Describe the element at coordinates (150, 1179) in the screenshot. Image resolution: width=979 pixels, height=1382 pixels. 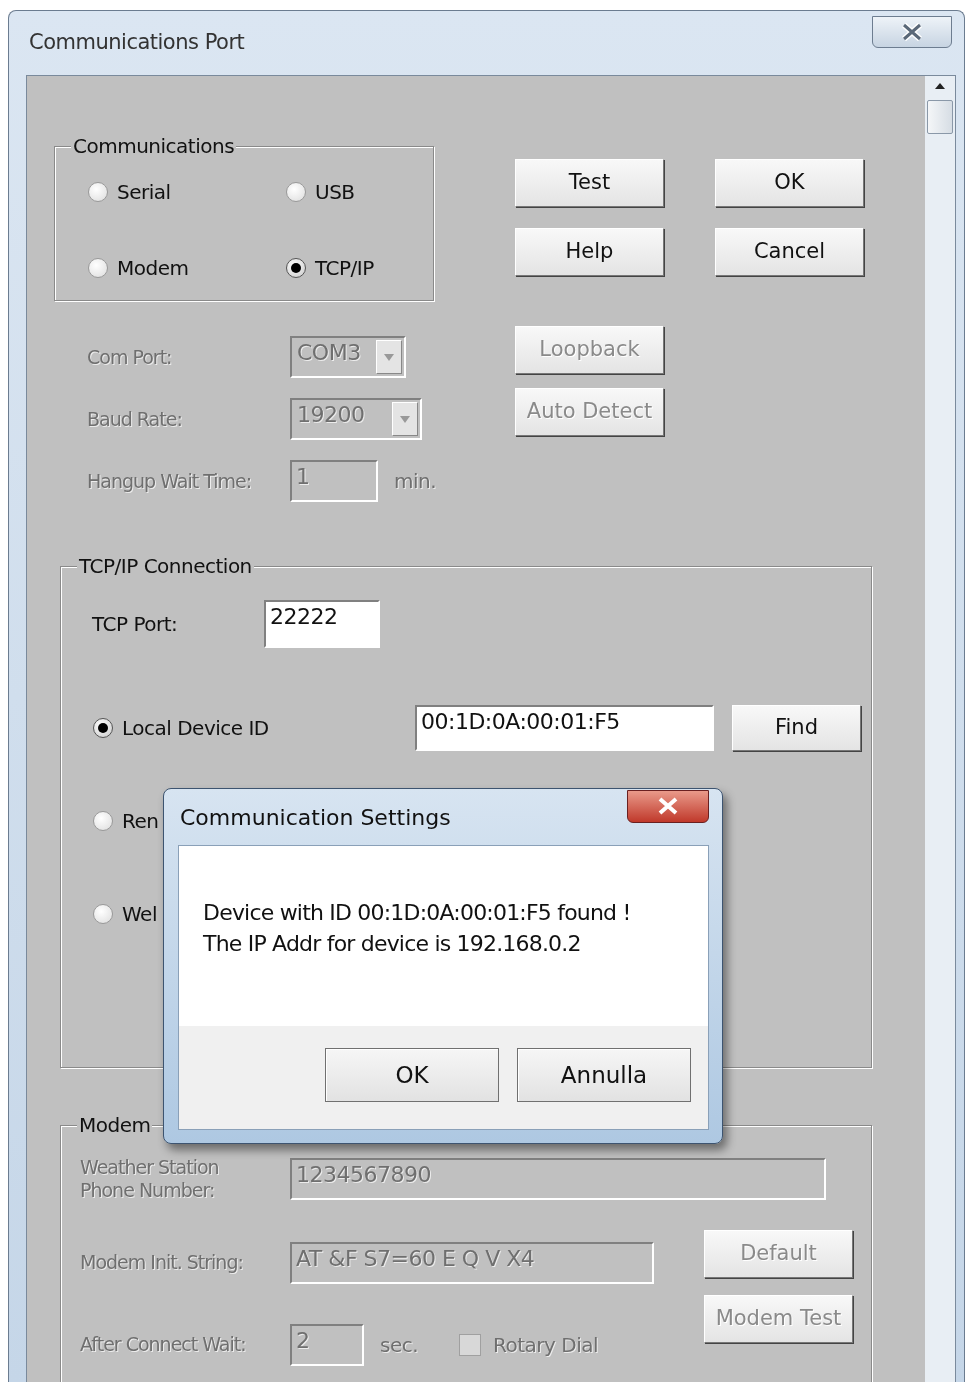
I see `field-label: Weather Station Phone Number:` at that location.